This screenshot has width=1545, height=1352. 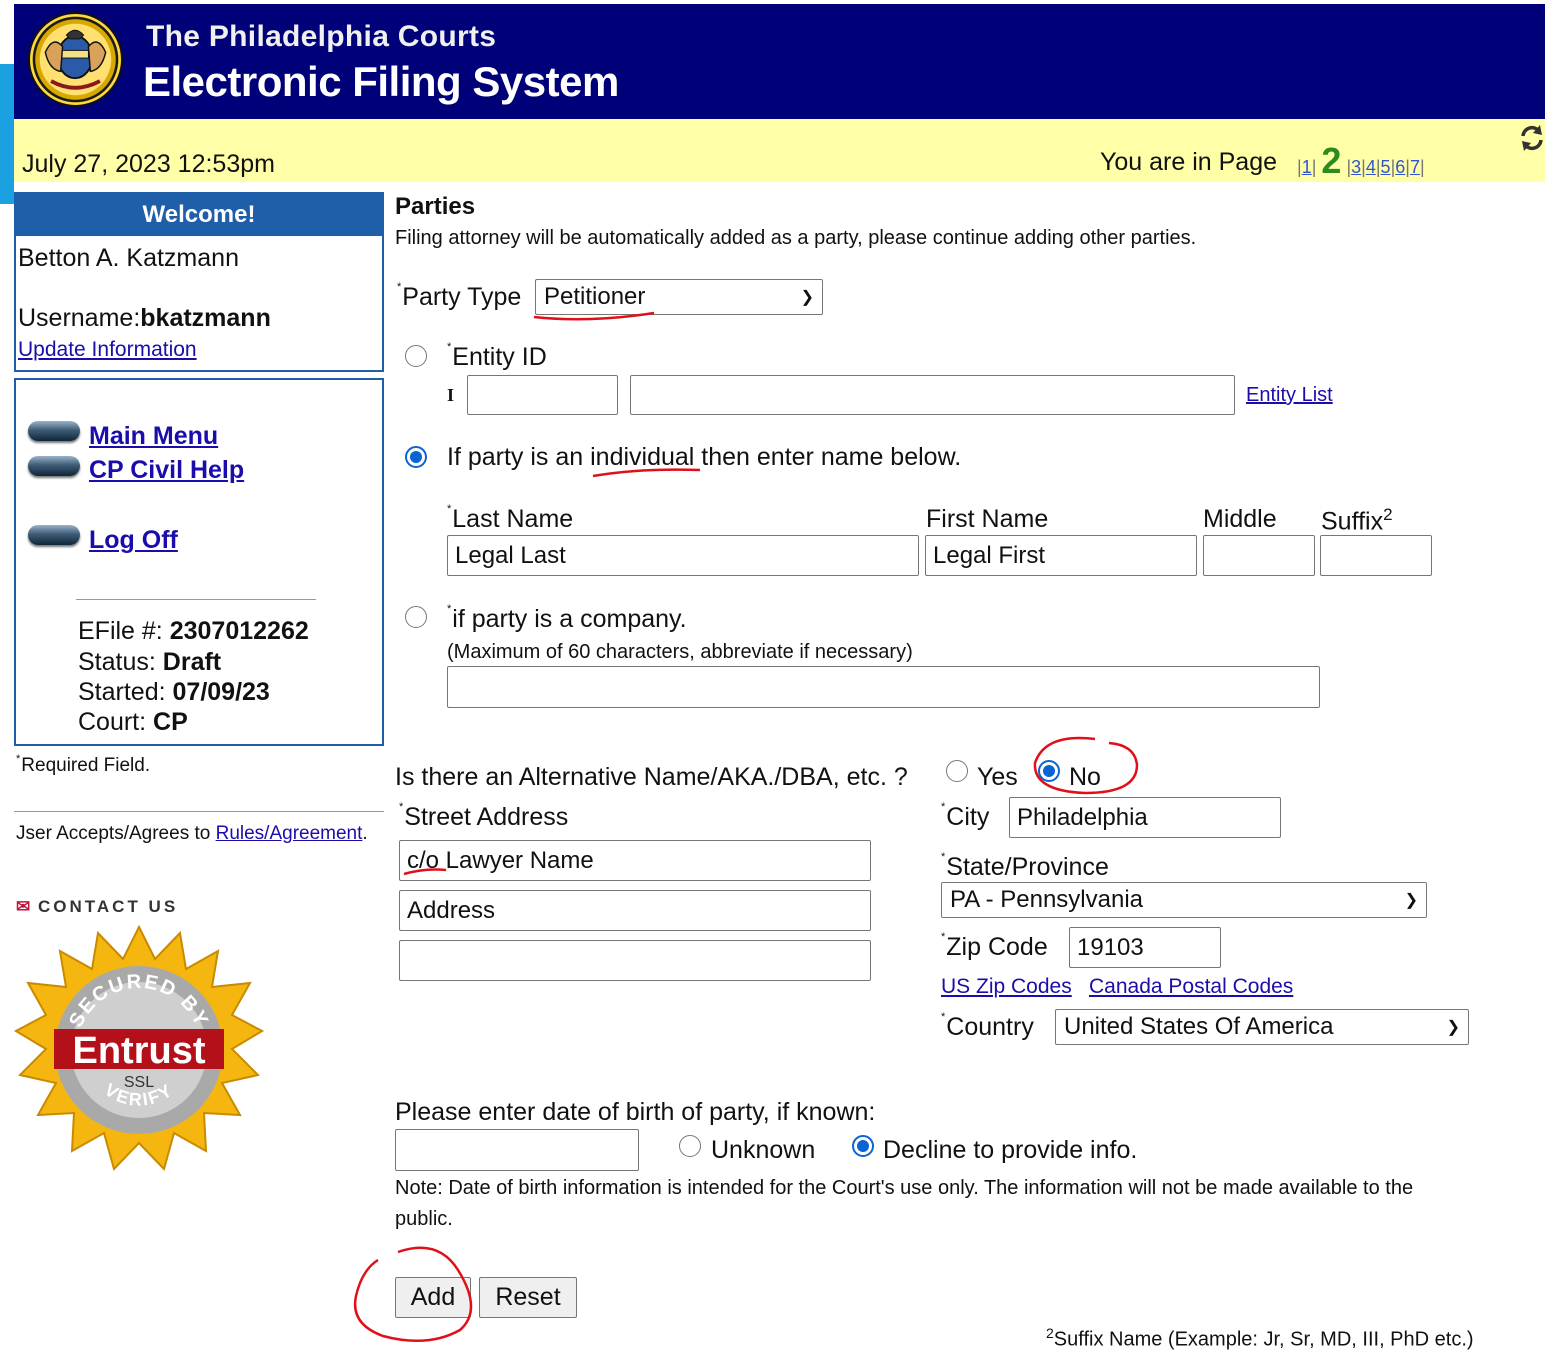 I want to click on middle-label: Middle, so click(x=1240, y=519).